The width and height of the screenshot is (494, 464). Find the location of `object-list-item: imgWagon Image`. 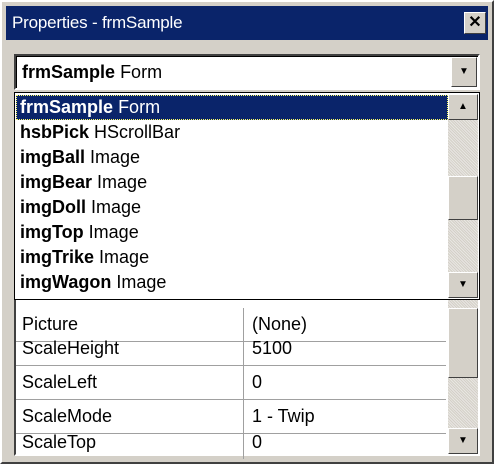

object-list-item: imgWagon Image is located at coordinates (232, 282).